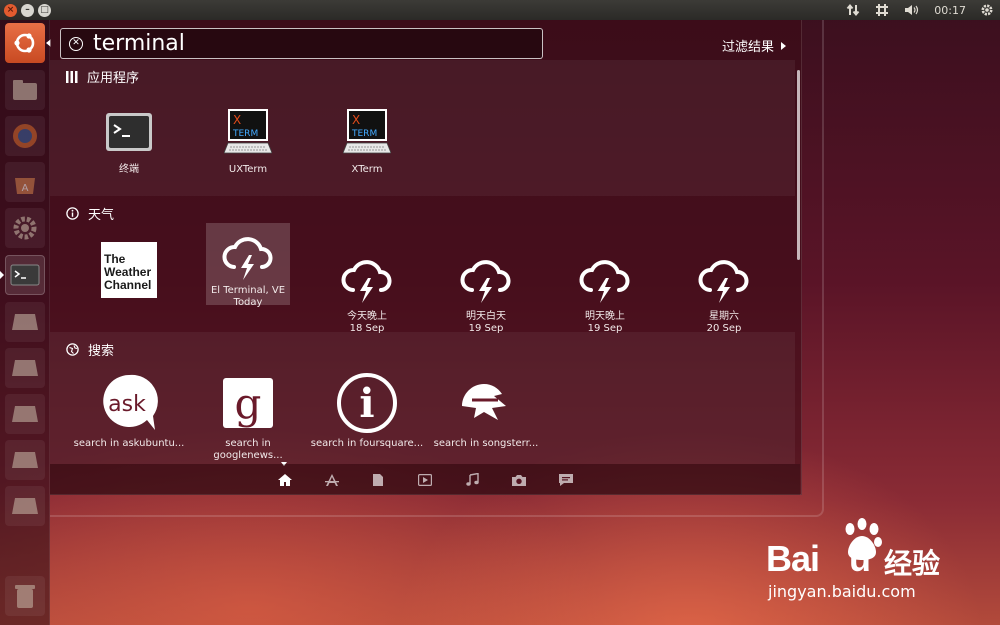 The width and height of the screenshot is (1000, 625). Describe the element at coordinates (72, 213) in the screenshot. I see `info-icon` at that location.